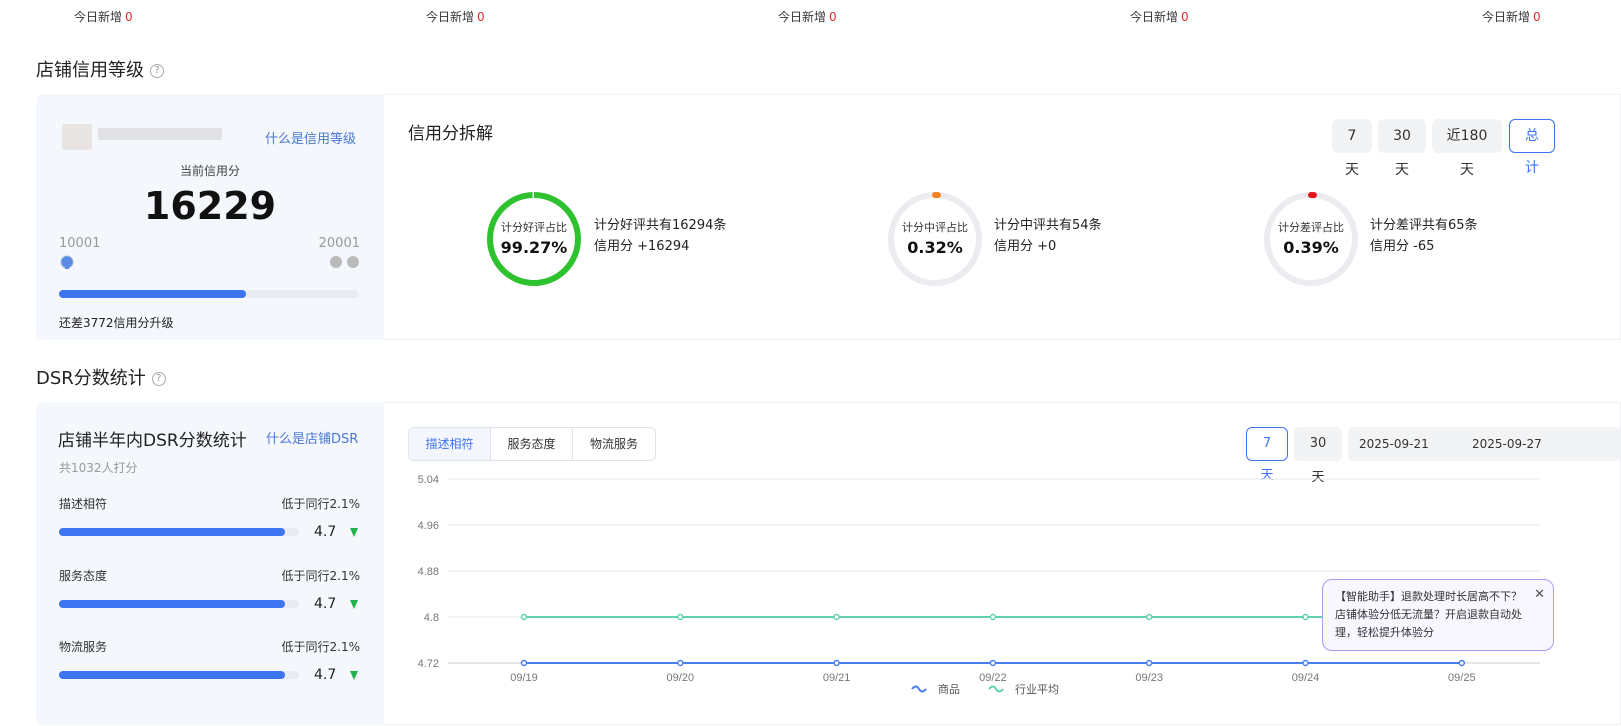 This screenshot has height=726, width=1621. Describe the element at coordinates (660, 236) in the screenshot. I see `good-ratio-desc: 计分好评共有16294条 信用分 +16294` at that location.